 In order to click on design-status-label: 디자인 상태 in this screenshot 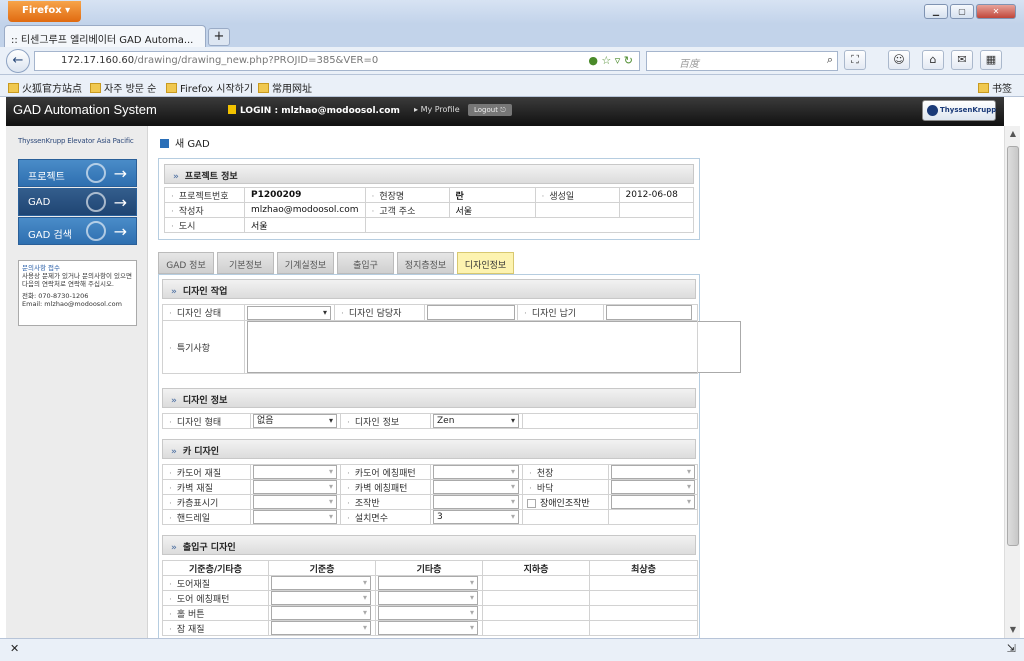, I will do `click(203, 312)`.